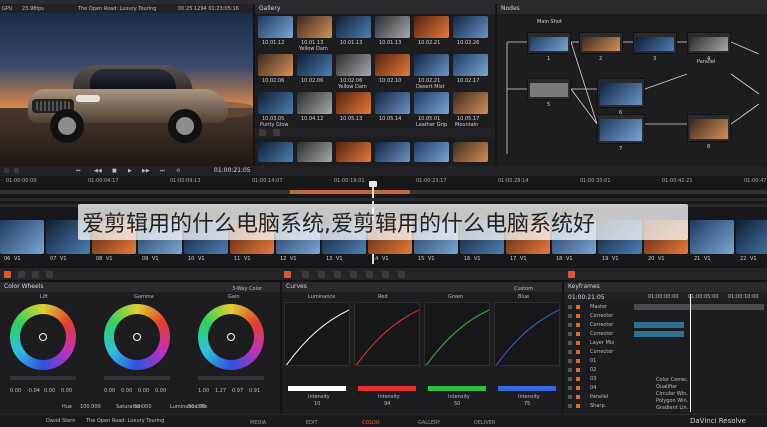 The image size is (767, 427). I want to click on loop-icon, so click(16, 170).